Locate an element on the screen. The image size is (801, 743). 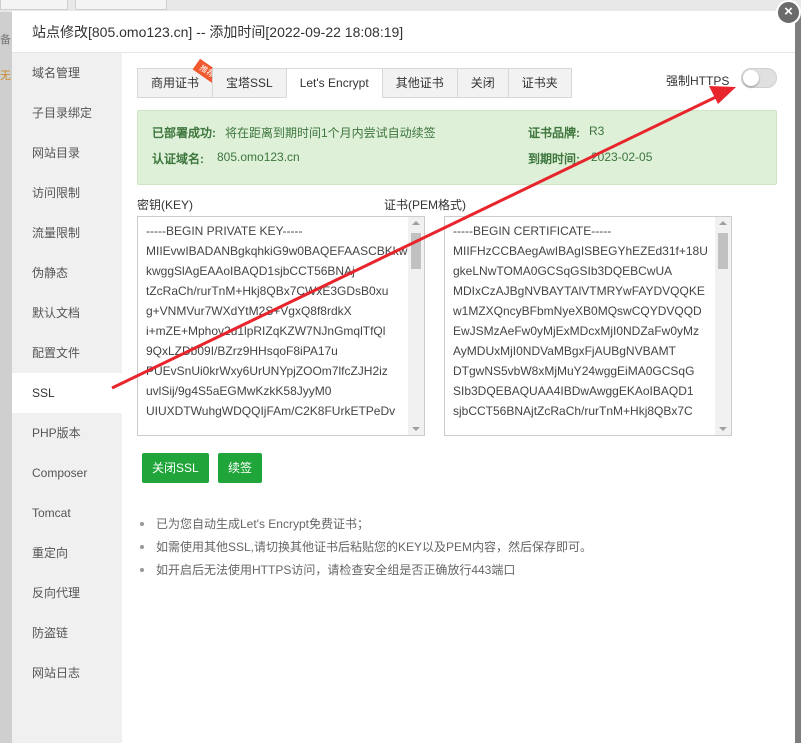
key-line: i+mZE+Mphov2u1lpRIZqKZW7NJnGmqlTfQl is located at coordinates (266, 331).